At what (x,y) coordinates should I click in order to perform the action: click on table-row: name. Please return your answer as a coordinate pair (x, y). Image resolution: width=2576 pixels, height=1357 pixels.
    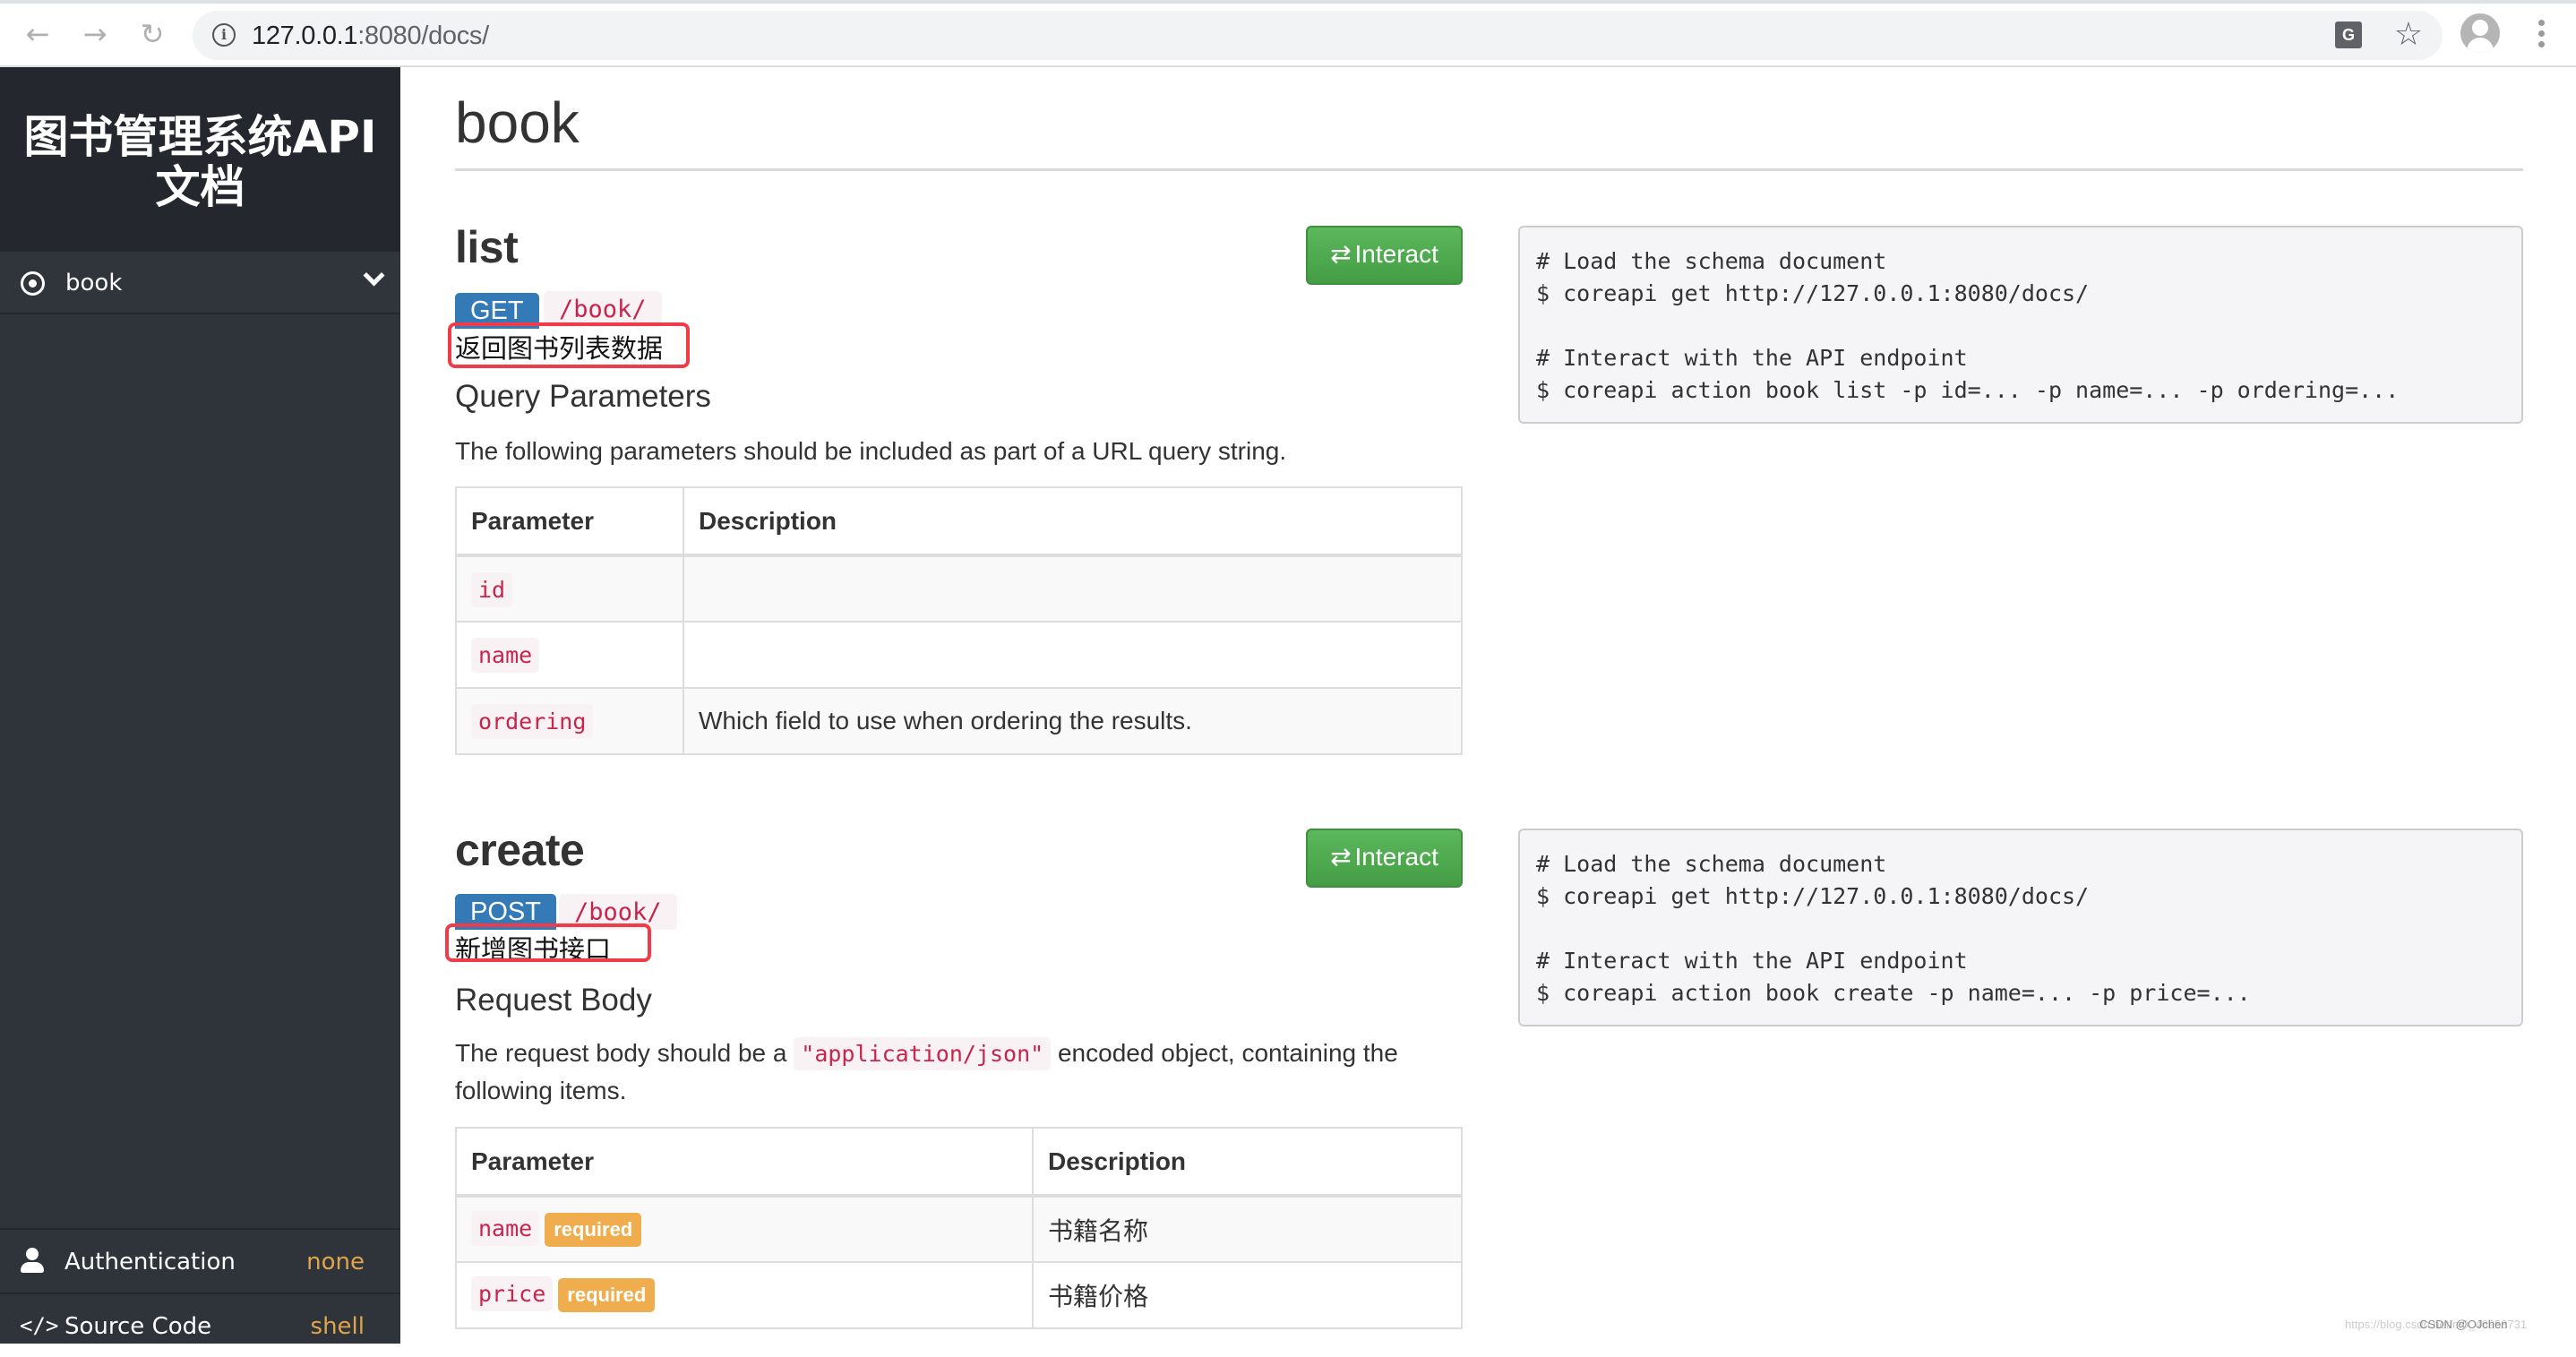
    Looking at the image, I should click on (959, 655).